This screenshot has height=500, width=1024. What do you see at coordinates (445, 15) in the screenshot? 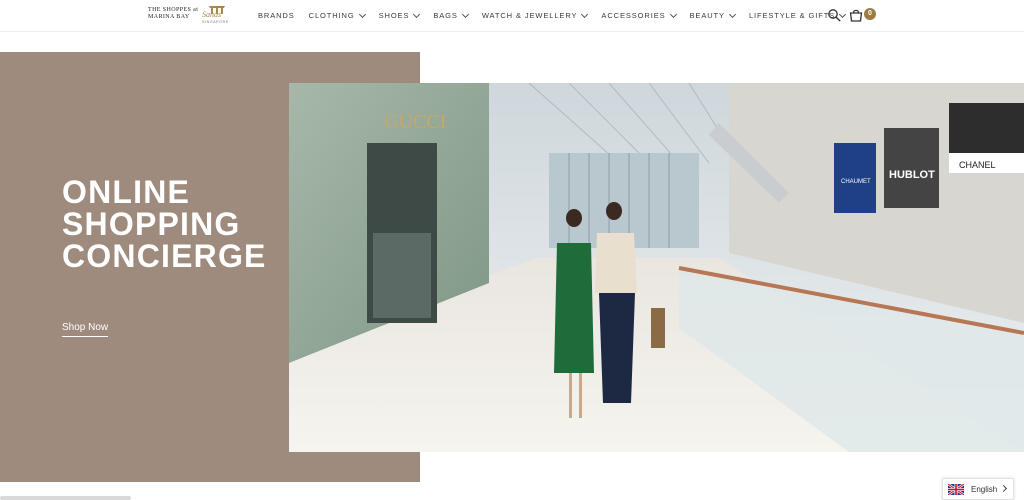
I see `nav-item-label: BAGS` at bounding box center [445, 15].